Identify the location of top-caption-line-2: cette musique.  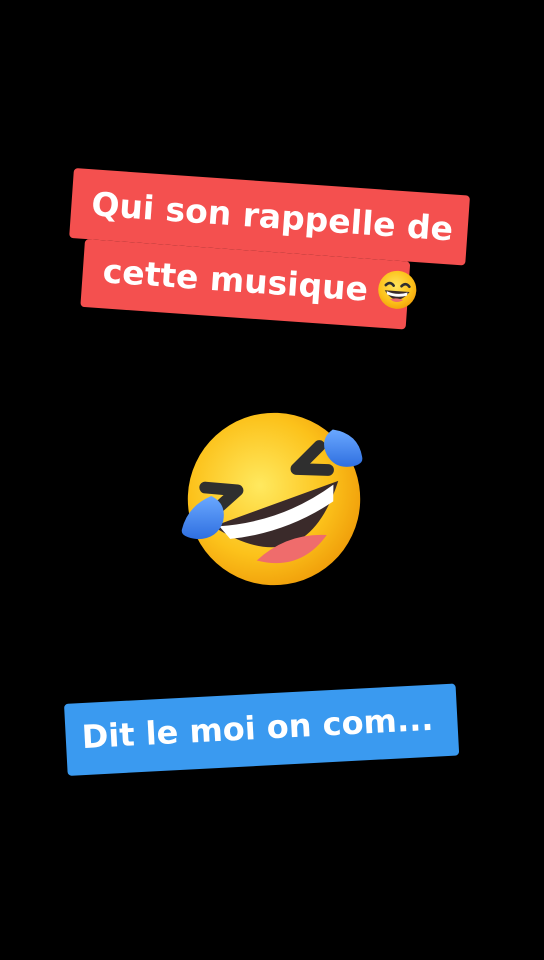
(235, 280).